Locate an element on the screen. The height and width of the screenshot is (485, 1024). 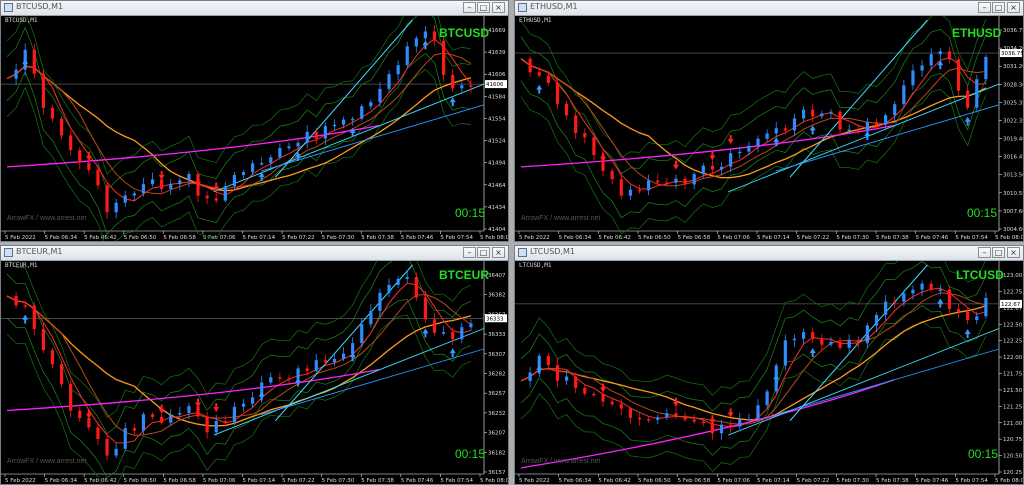
price-tick-label: 41524 is located at coordinates (497, 142).